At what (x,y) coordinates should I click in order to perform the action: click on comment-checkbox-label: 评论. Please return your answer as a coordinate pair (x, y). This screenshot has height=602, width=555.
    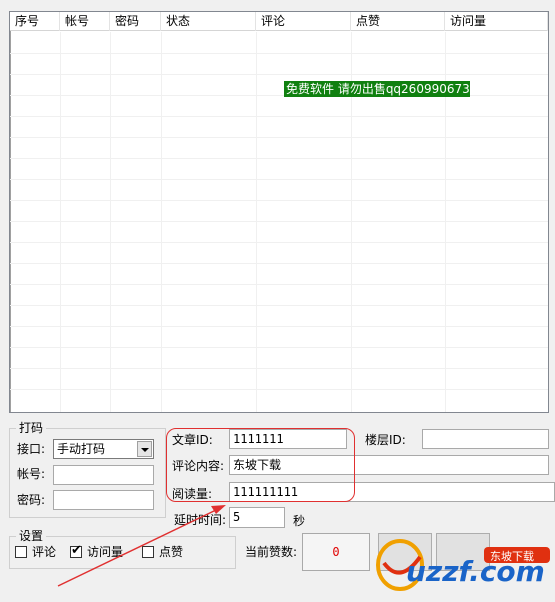
    Looking at the image, I should click on (44, 552).